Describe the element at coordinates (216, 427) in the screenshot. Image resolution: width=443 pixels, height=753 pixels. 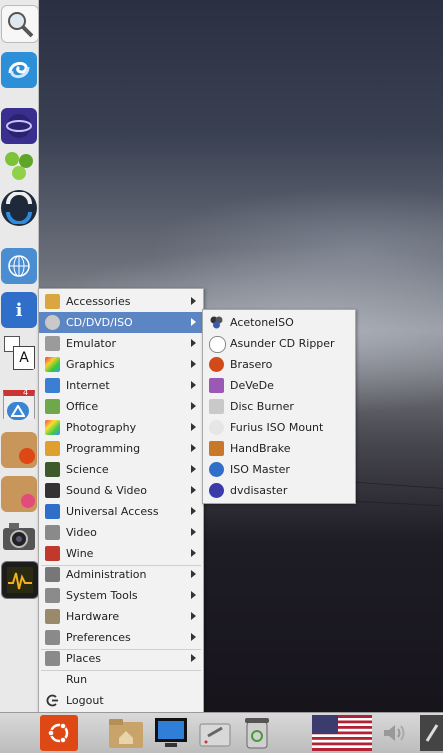
I see `furius-icon` at that location.